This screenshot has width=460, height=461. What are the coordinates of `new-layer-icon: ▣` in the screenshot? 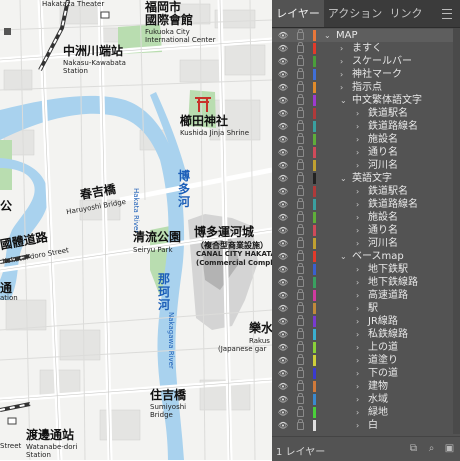 It's located at (449, 448).